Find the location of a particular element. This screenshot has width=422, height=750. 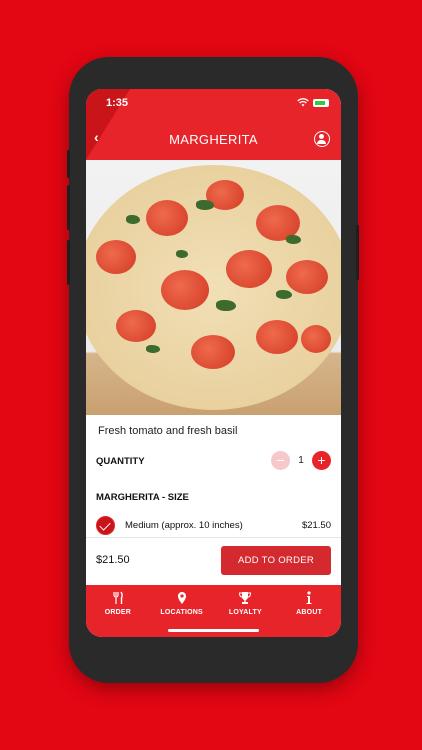

quantity-label: QUANTITY is located at coordinates (120, 461).